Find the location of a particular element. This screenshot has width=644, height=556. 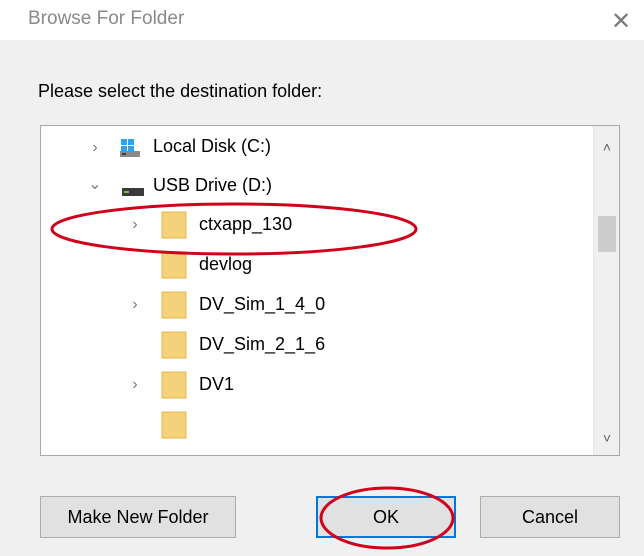

chevron-down-icon: ⌄ is located at coordinates (95, 184).